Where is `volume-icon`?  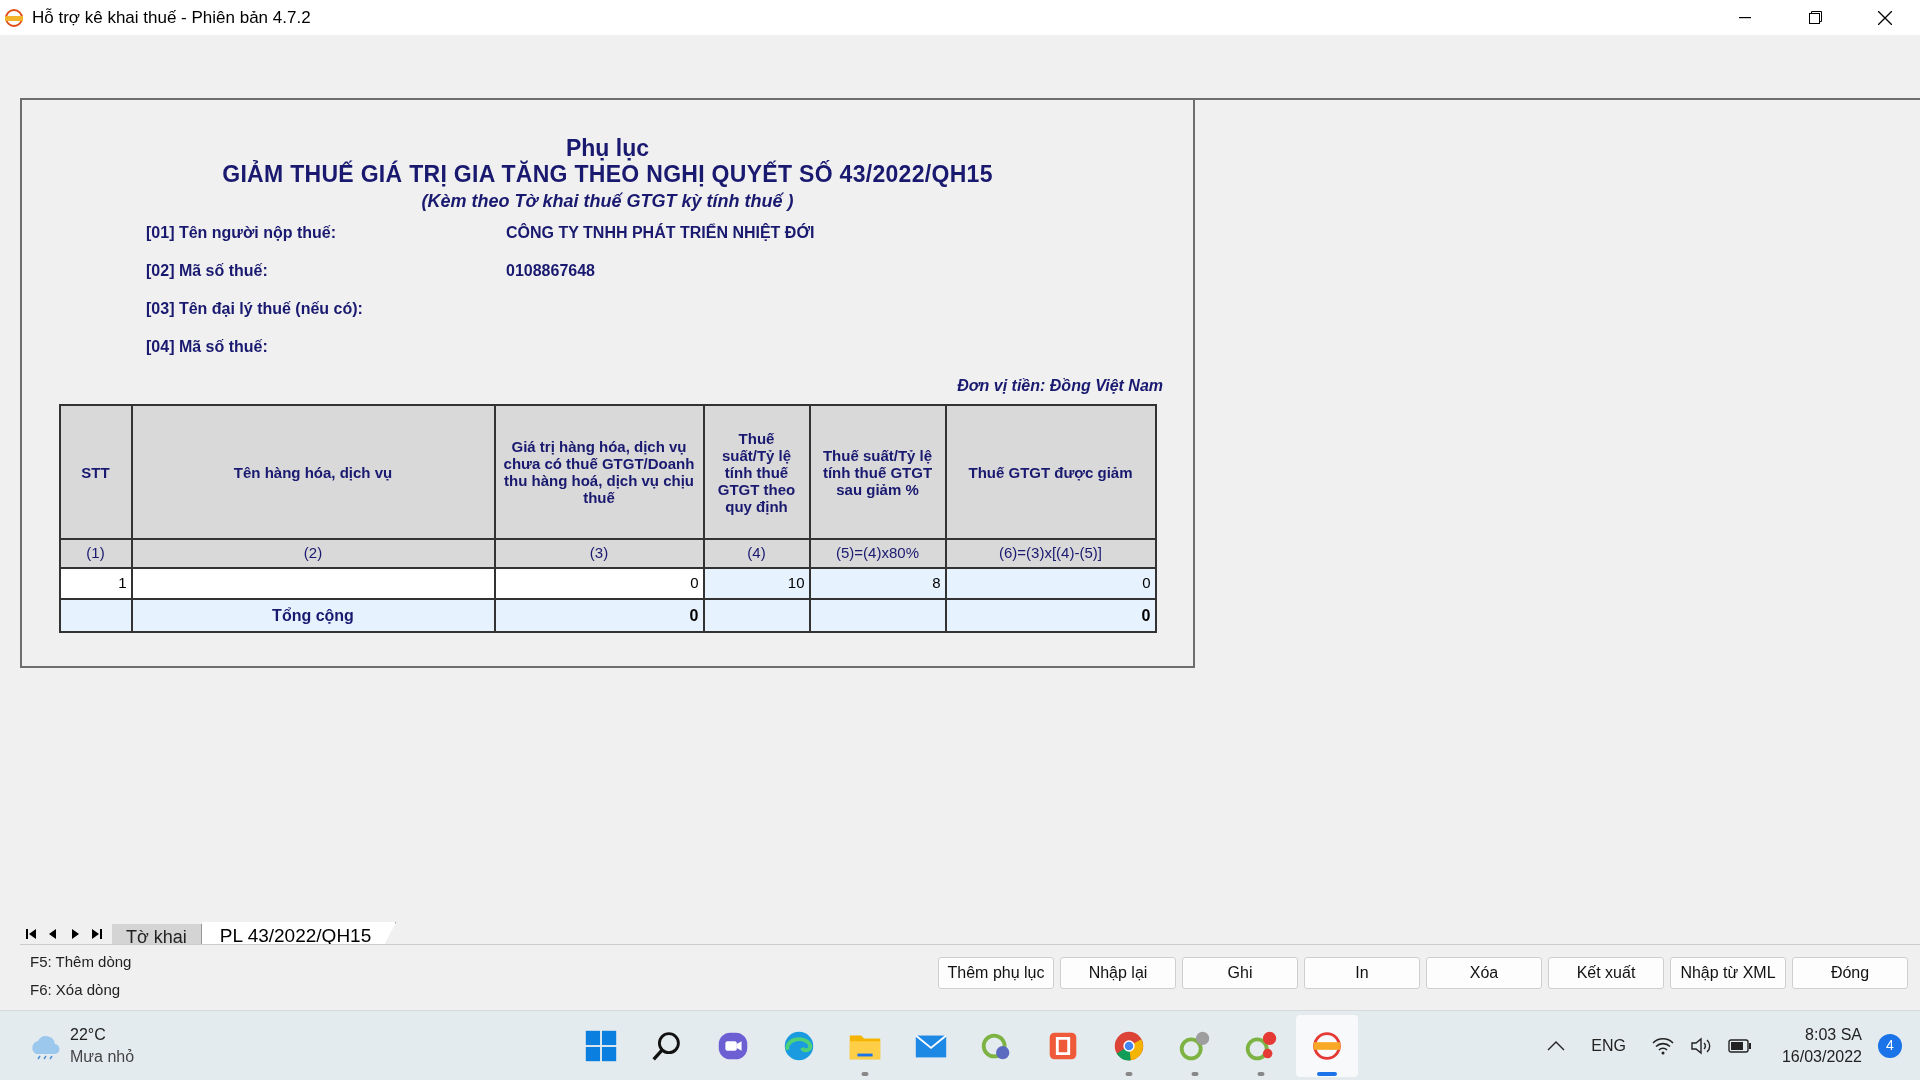
volume-icon is located at coordinates (1700, 1045).